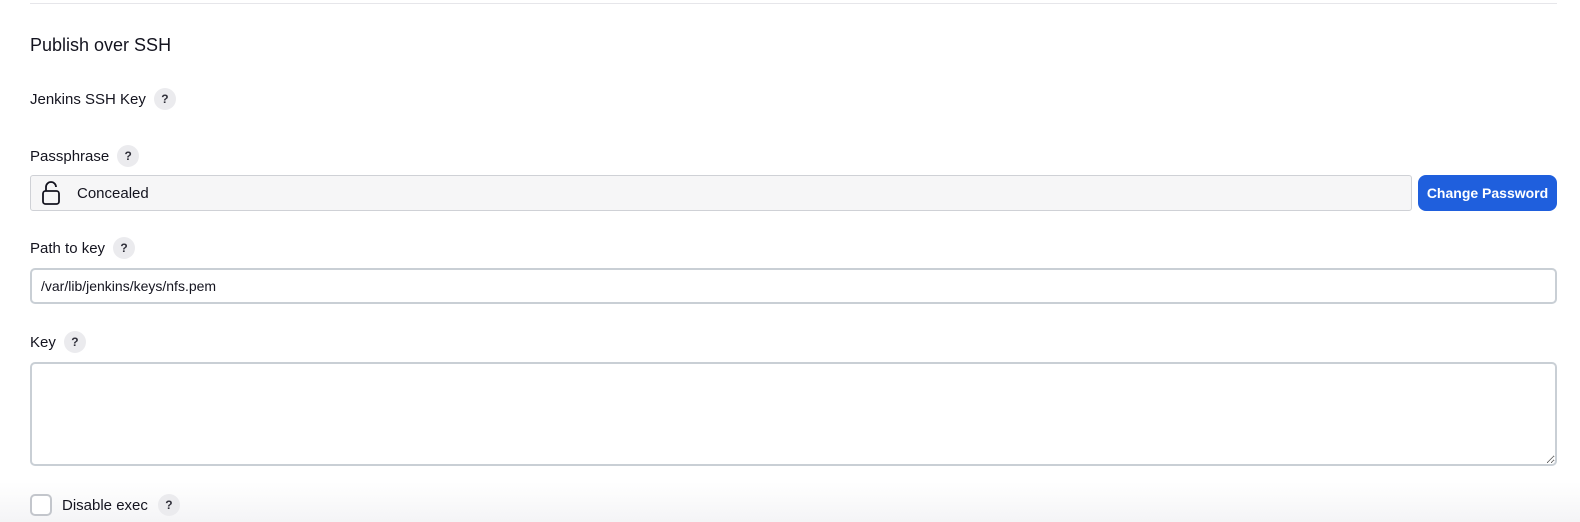 The image size is (1580, 522). Describe the element at coordinates (1487, 193) in the screenshot. I see `change-password-button: Change Password` at that location.